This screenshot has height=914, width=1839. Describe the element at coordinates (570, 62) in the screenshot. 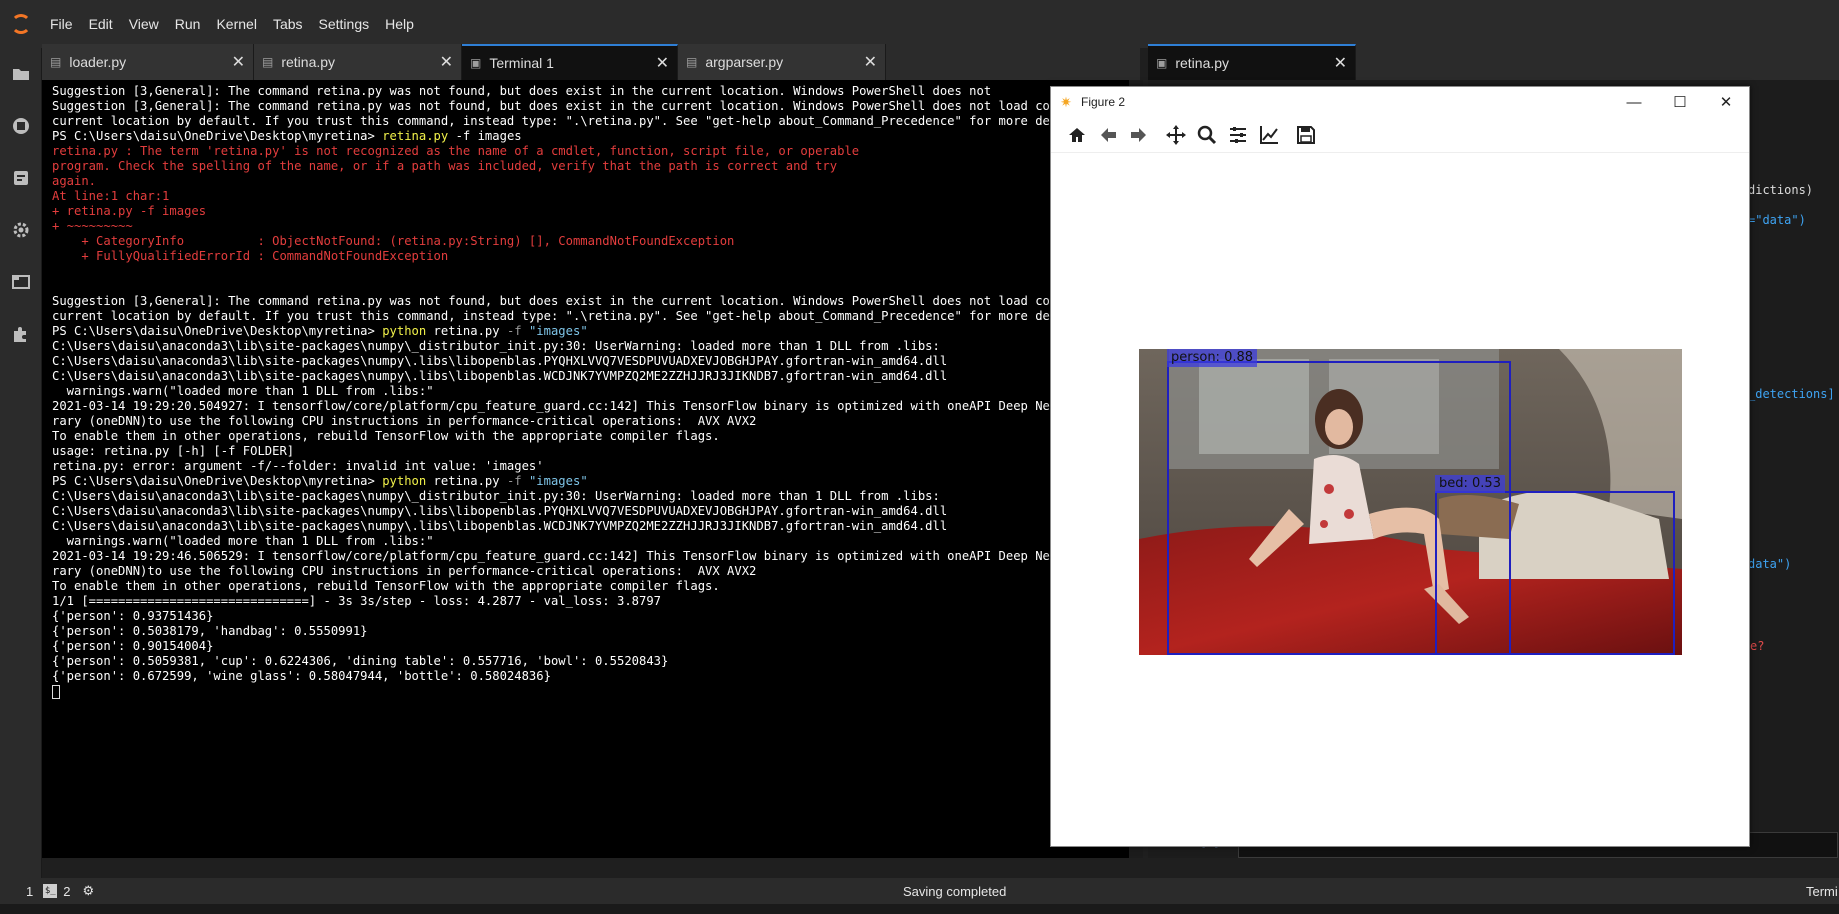

I see `tab-terminal-1: ▣ Terminal 1 ✕` at that location.